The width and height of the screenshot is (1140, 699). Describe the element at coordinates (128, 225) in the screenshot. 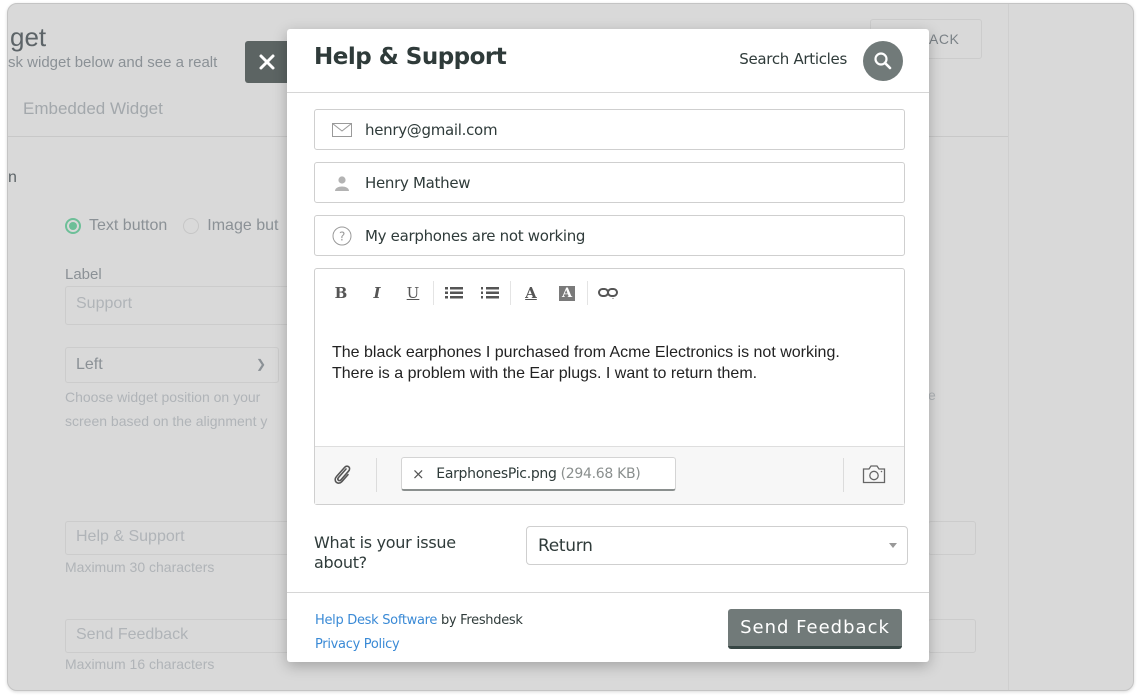

I see `bg-radio-label: Text button` at that location.